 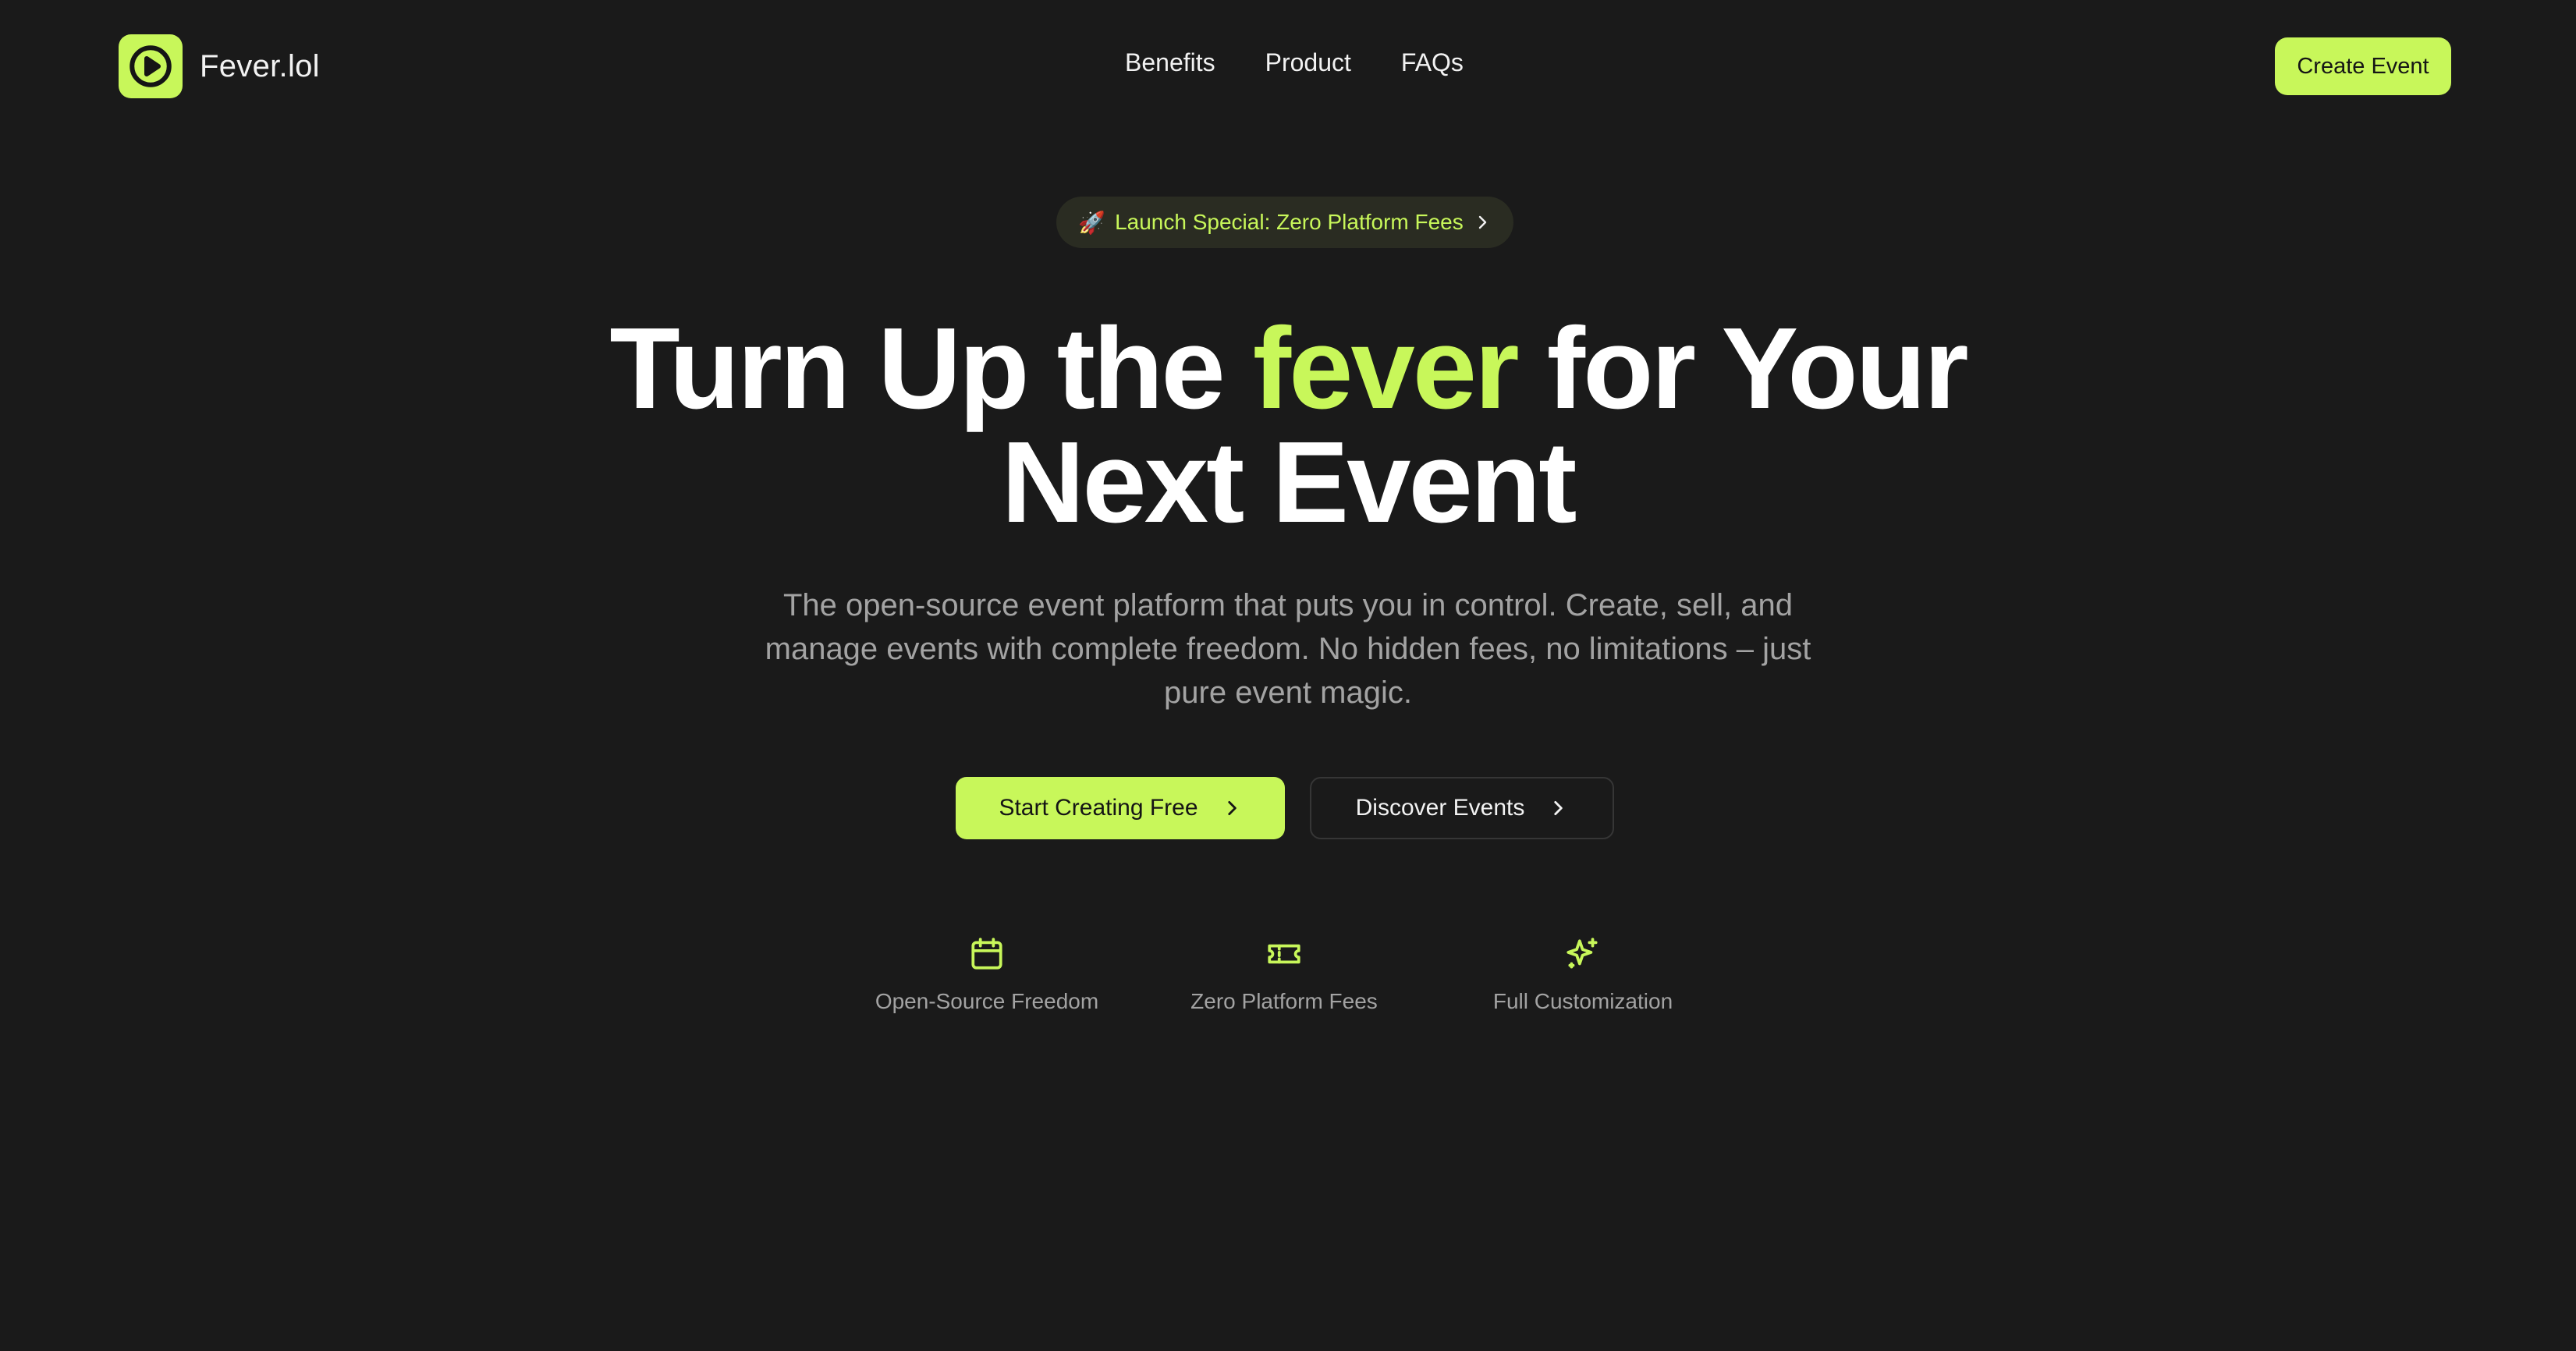 What do you see at coordinates (1284, 1001) in the screenshot?
I see `feature-label: Zero Platform Fees` at bounding box center [1284, 1001].